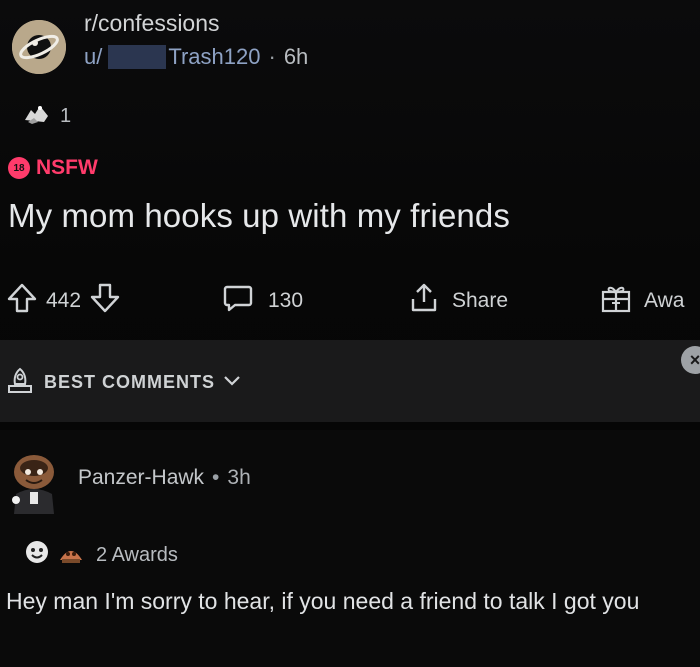  Describe the element at coordinates (33, 481) in the screenshot. I see `commenter-avatar` at that location.